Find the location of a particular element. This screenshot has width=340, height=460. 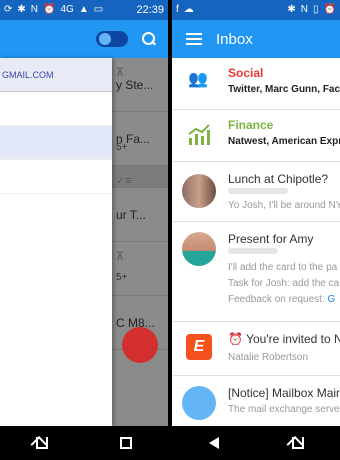

clock: 22:39 is located at coordinates (150, 10).